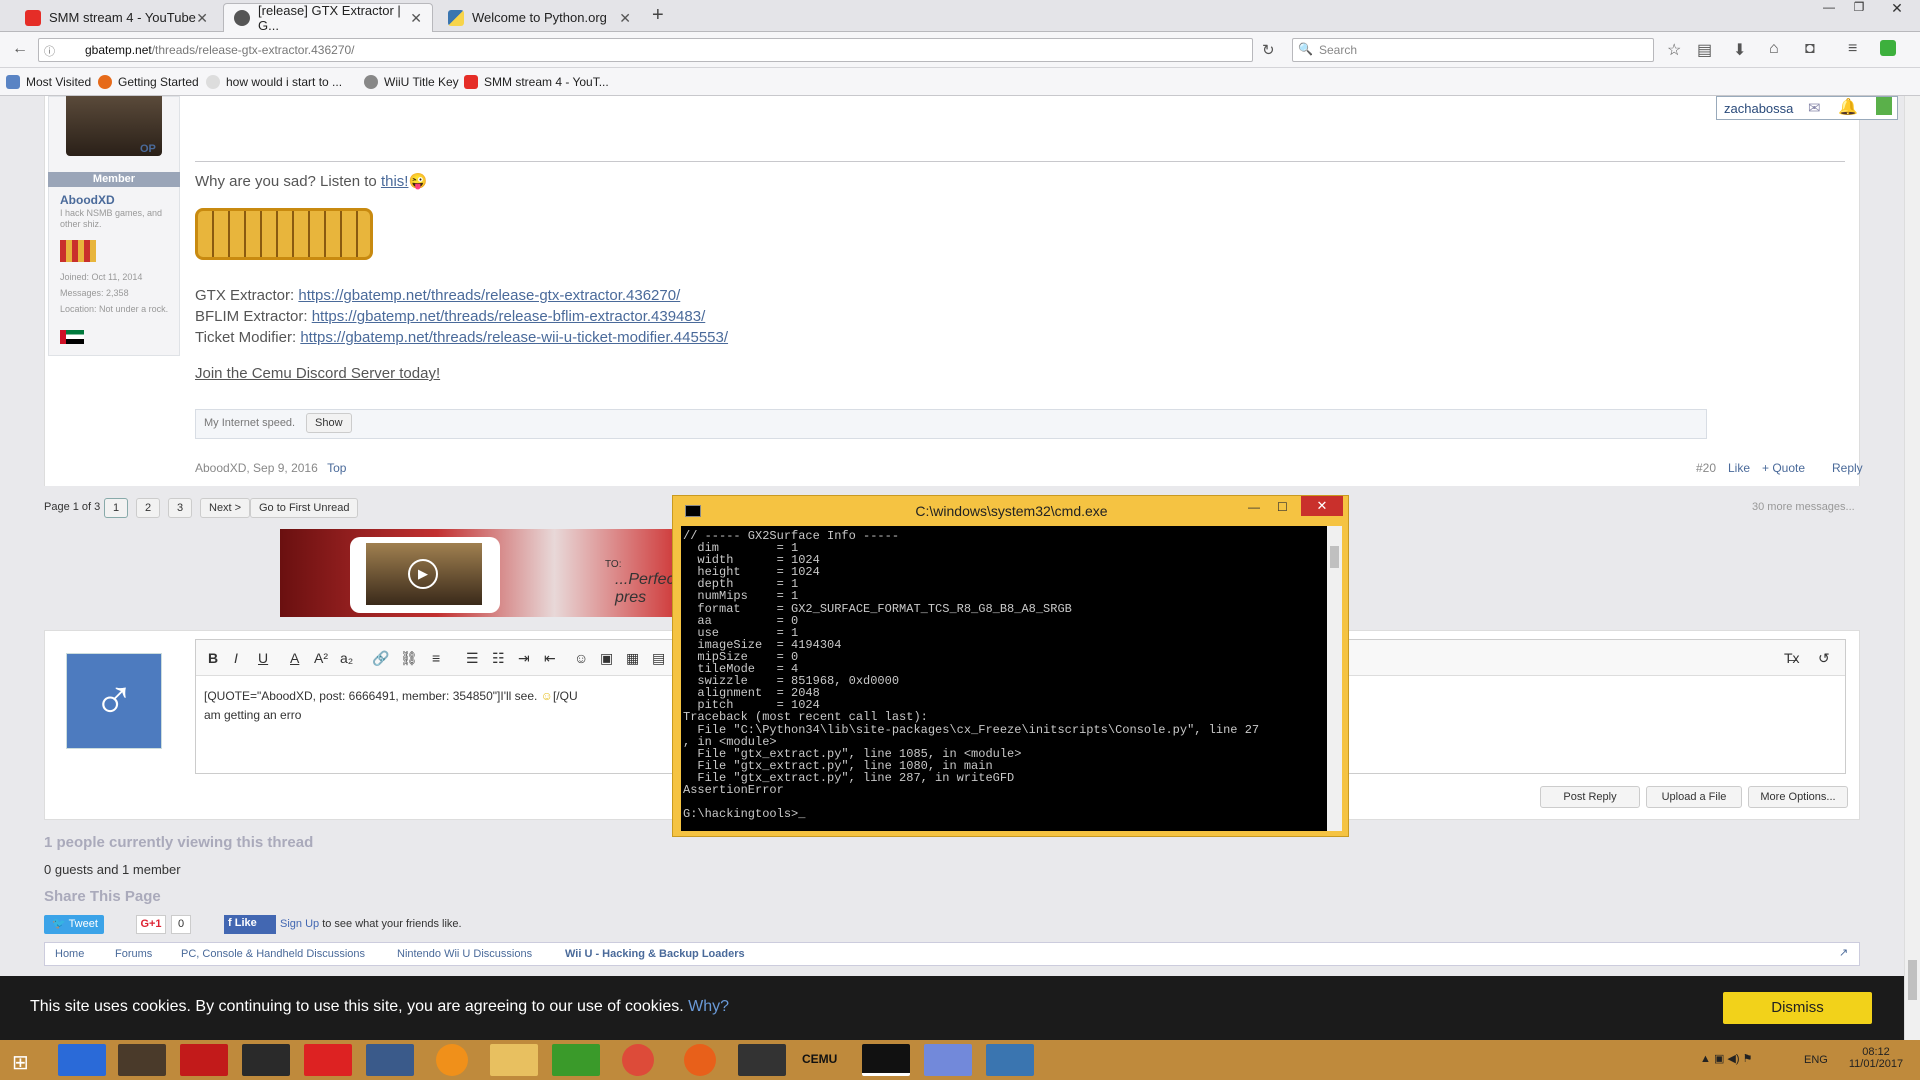 Image resolution: width=1920 pixels, height=1080 pixels. I want to click on page-1-button: 1, so click(116, 508).